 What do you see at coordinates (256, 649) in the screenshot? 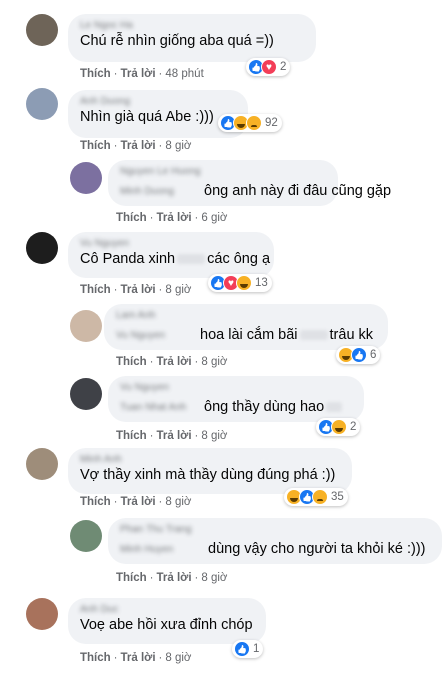
I see `reaction-count: 1` at bounding box center [256, 649].